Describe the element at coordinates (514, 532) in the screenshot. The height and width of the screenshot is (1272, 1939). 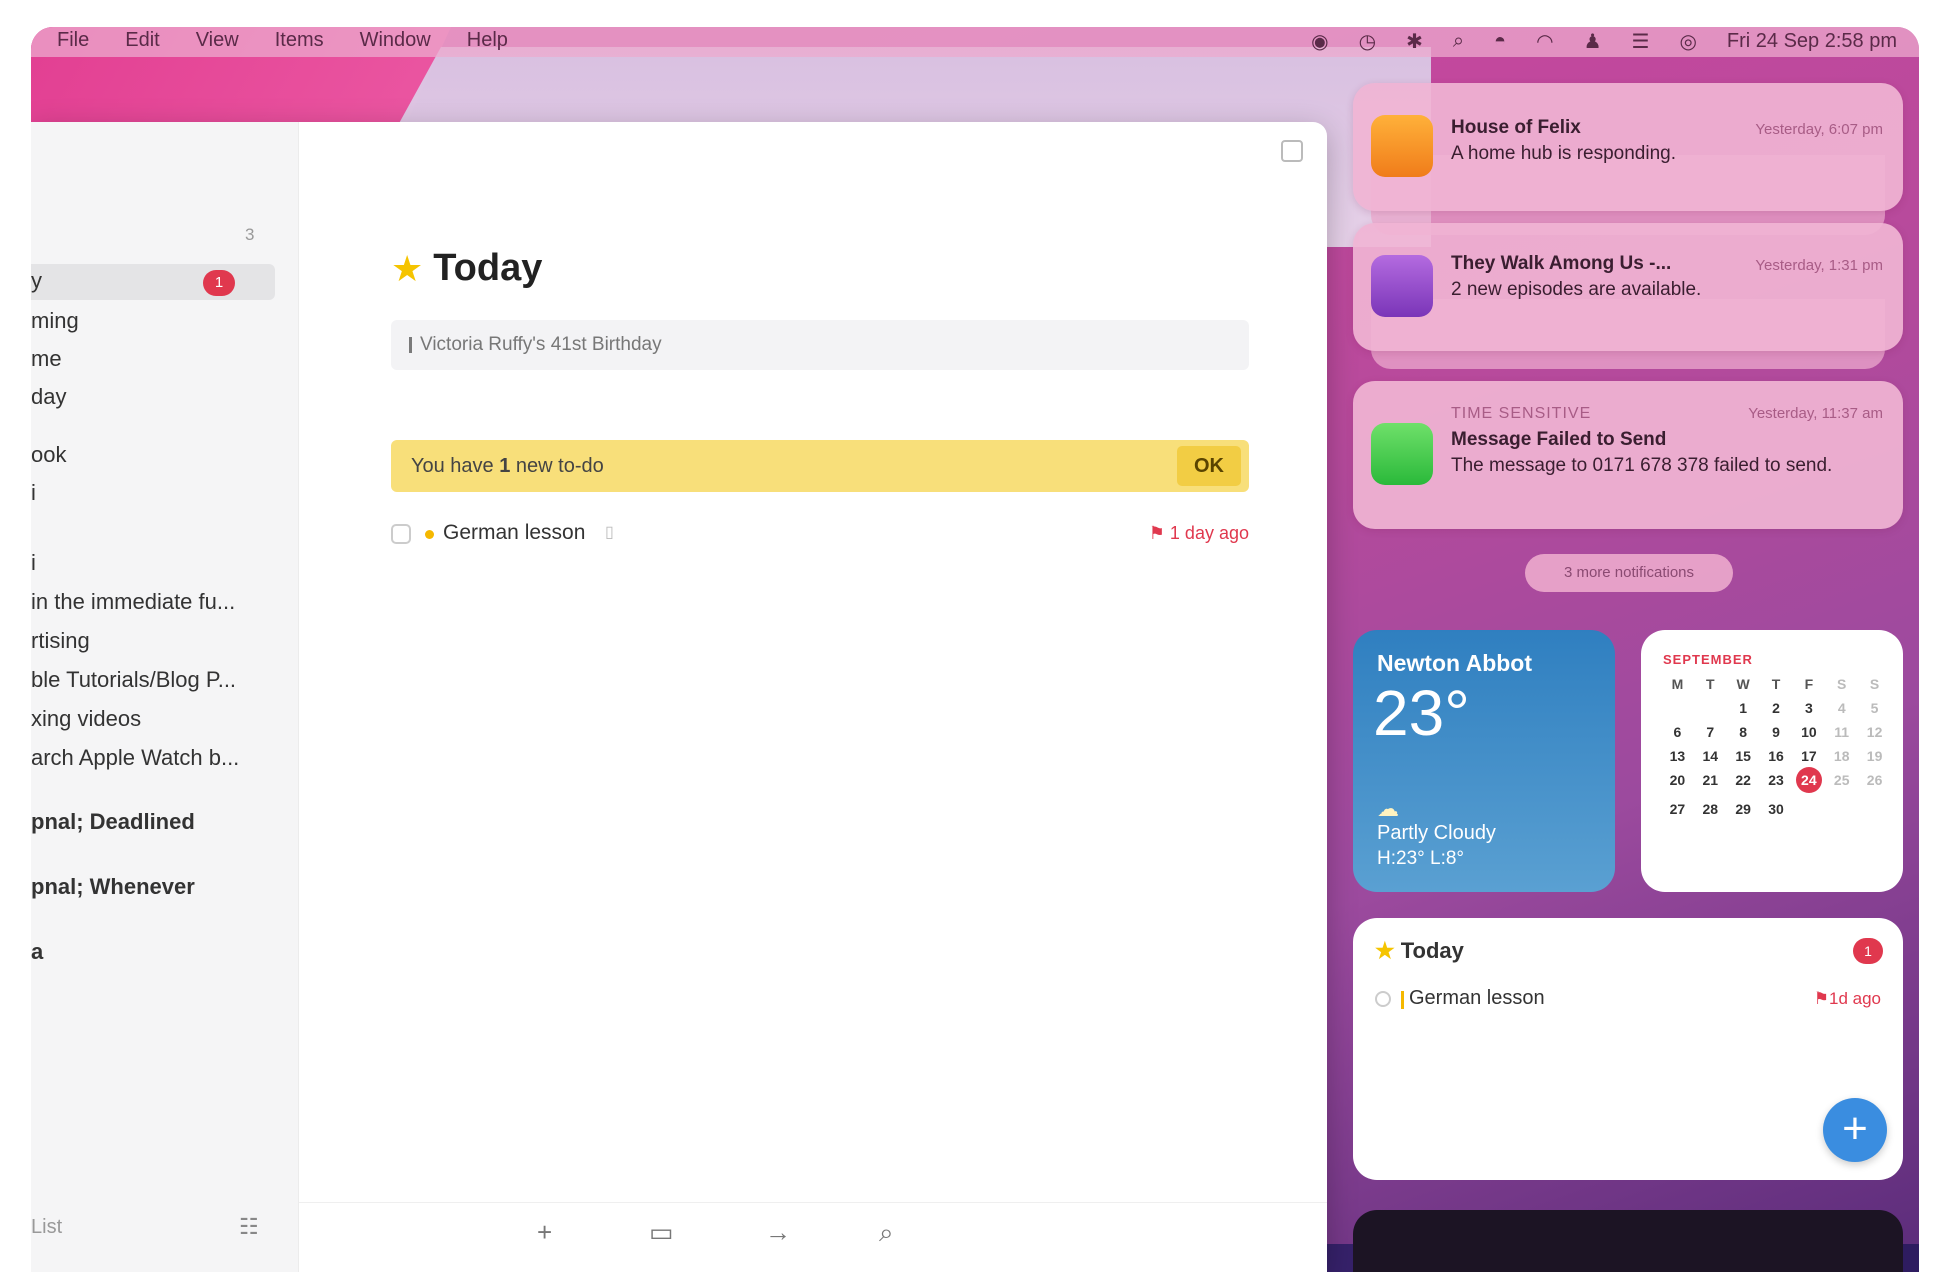
I see `task-name: German lesson` at that location.